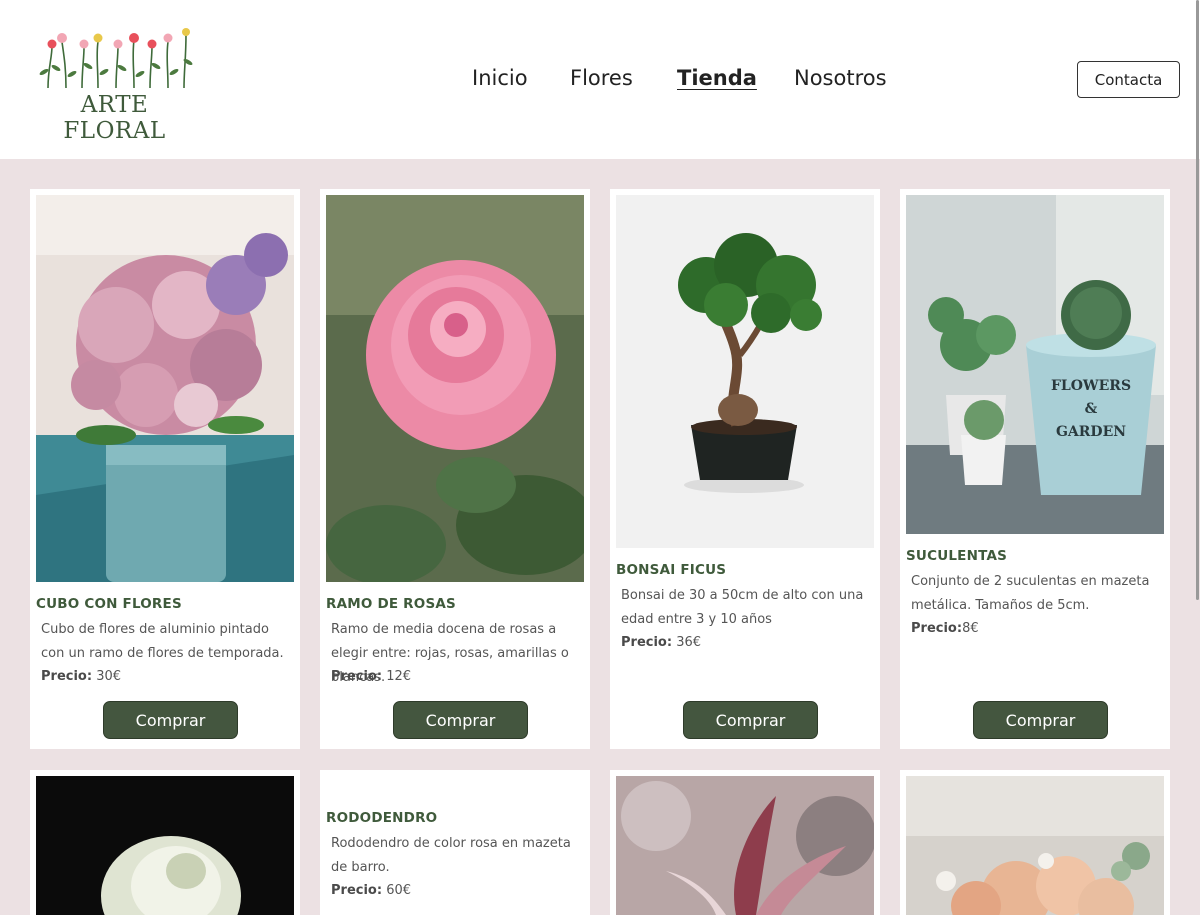  Describe the element at coordinates (957, 556) in the screenshot. I see `product-title: SUCULENTAS` at that location.